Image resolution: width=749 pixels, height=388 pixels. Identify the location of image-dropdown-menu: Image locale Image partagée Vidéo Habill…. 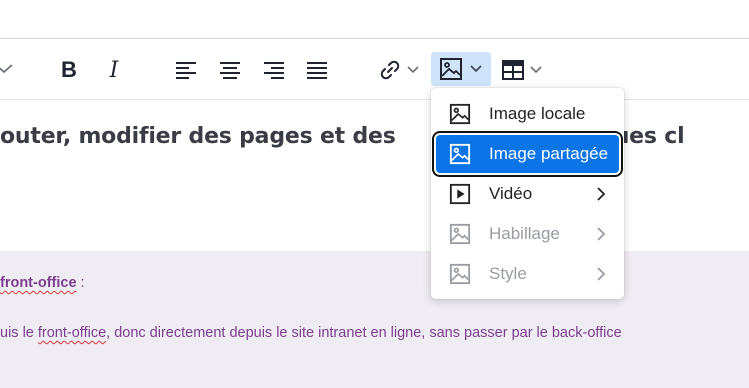
(527, 193).